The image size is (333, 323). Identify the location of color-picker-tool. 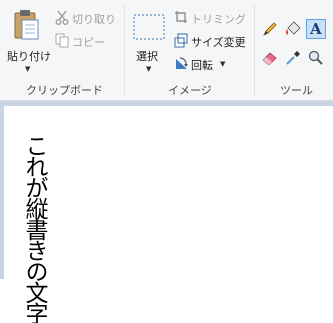
(293, 58).